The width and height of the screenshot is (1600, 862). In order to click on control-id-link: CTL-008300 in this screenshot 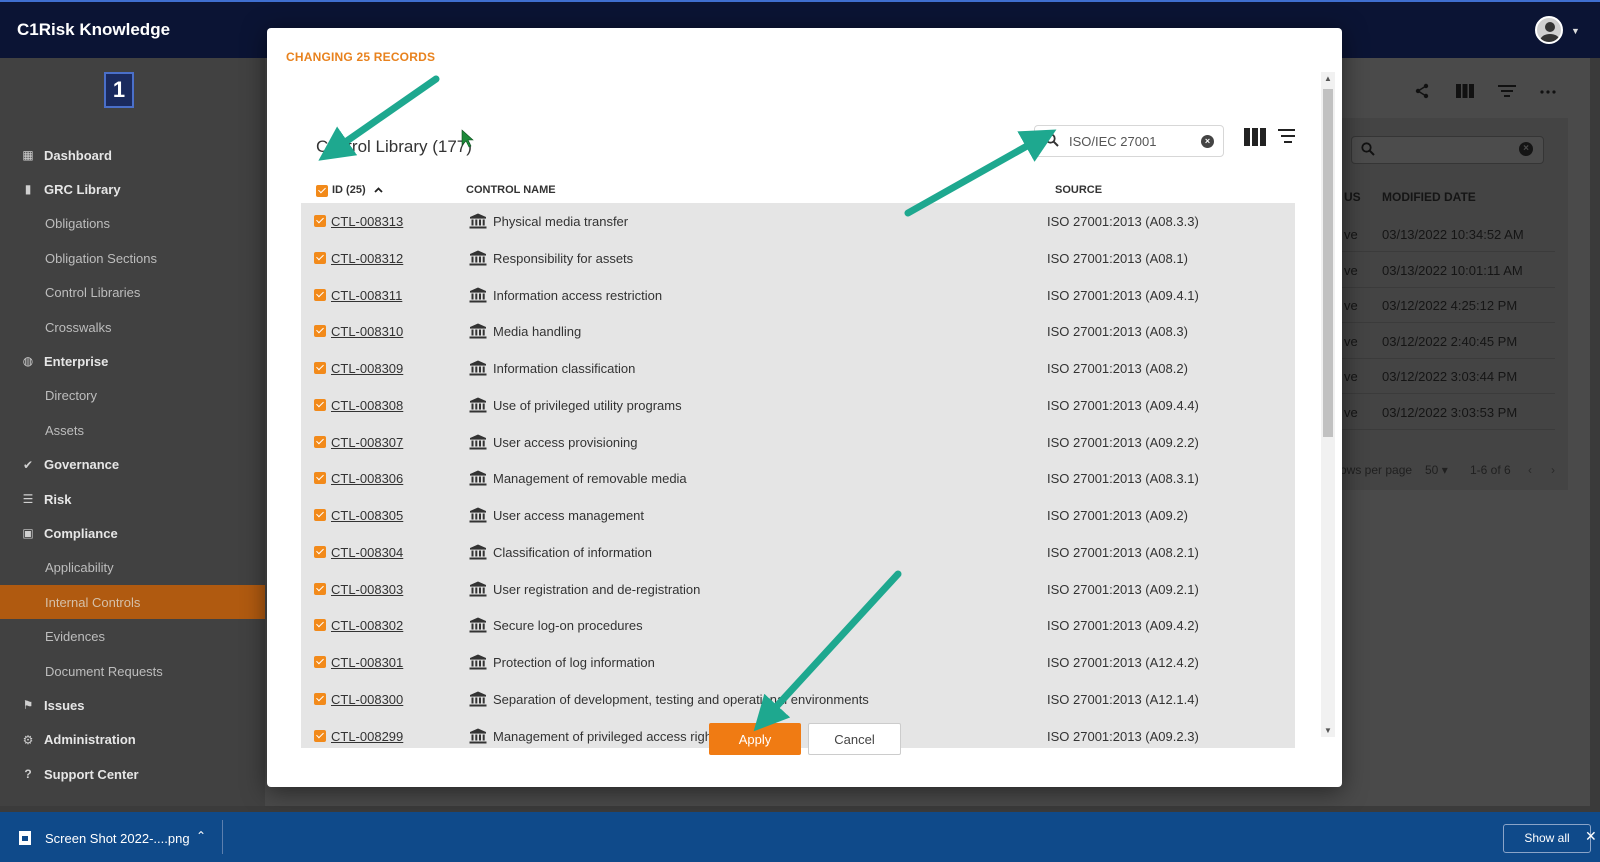, I will do `click(367, 699)`.